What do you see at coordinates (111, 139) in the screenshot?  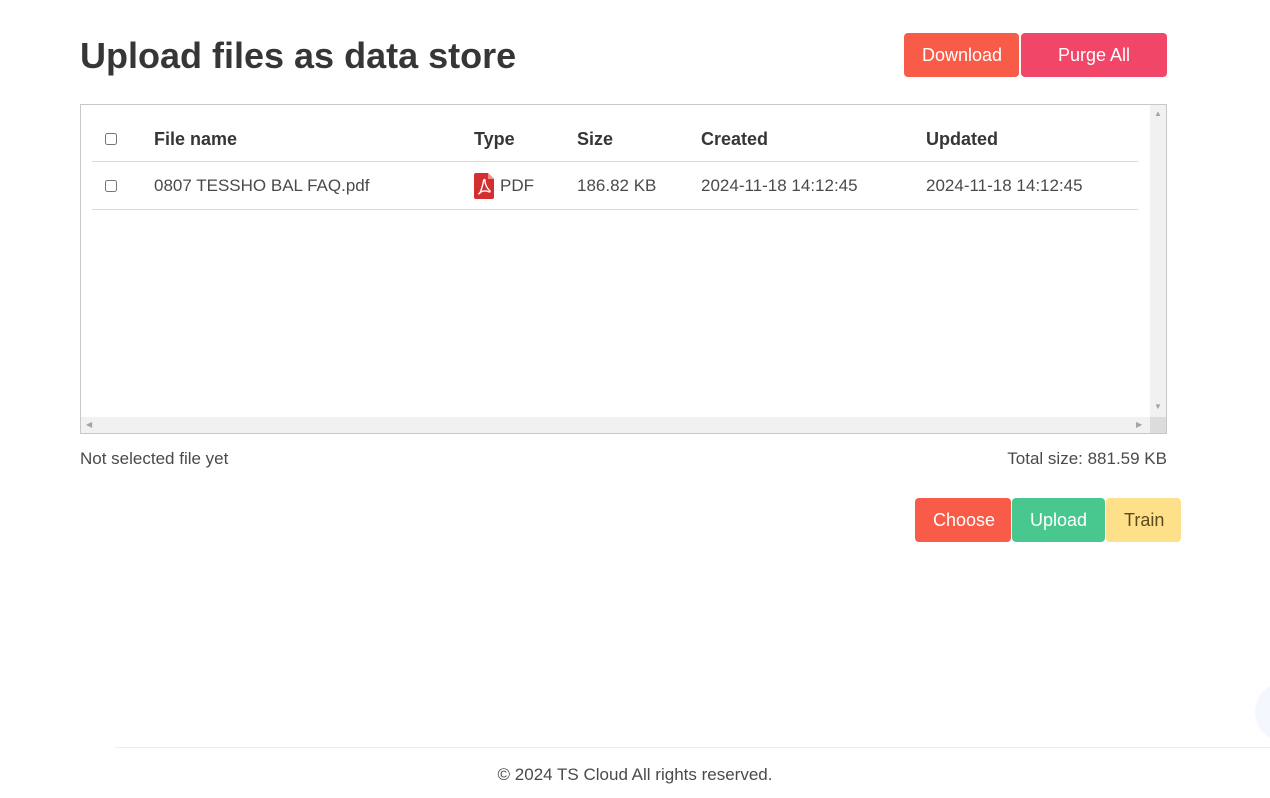 I see `select-all-checkbox` at bounding box center [111, 139].